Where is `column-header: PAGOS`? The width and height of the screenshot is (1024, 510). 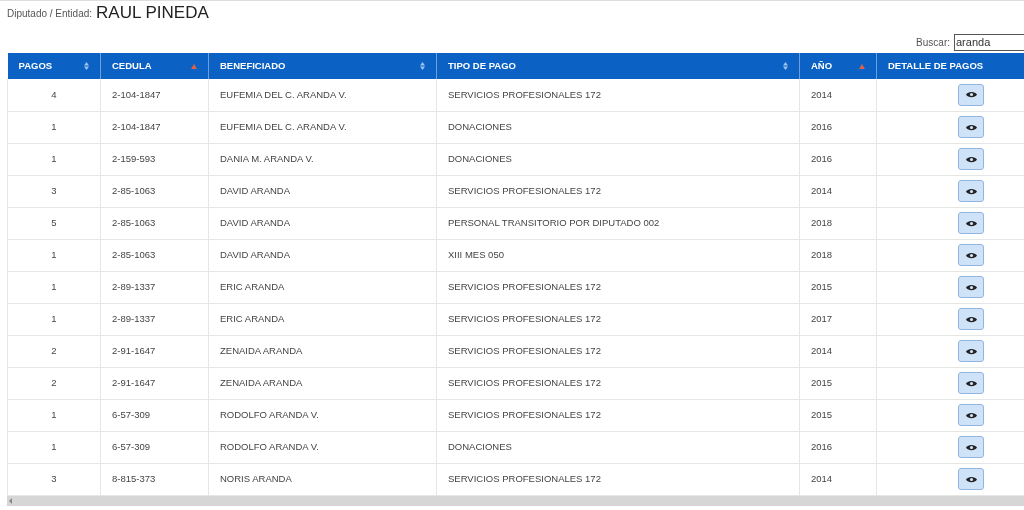 column-header: PAGOS is located at coordinates (54, 66).